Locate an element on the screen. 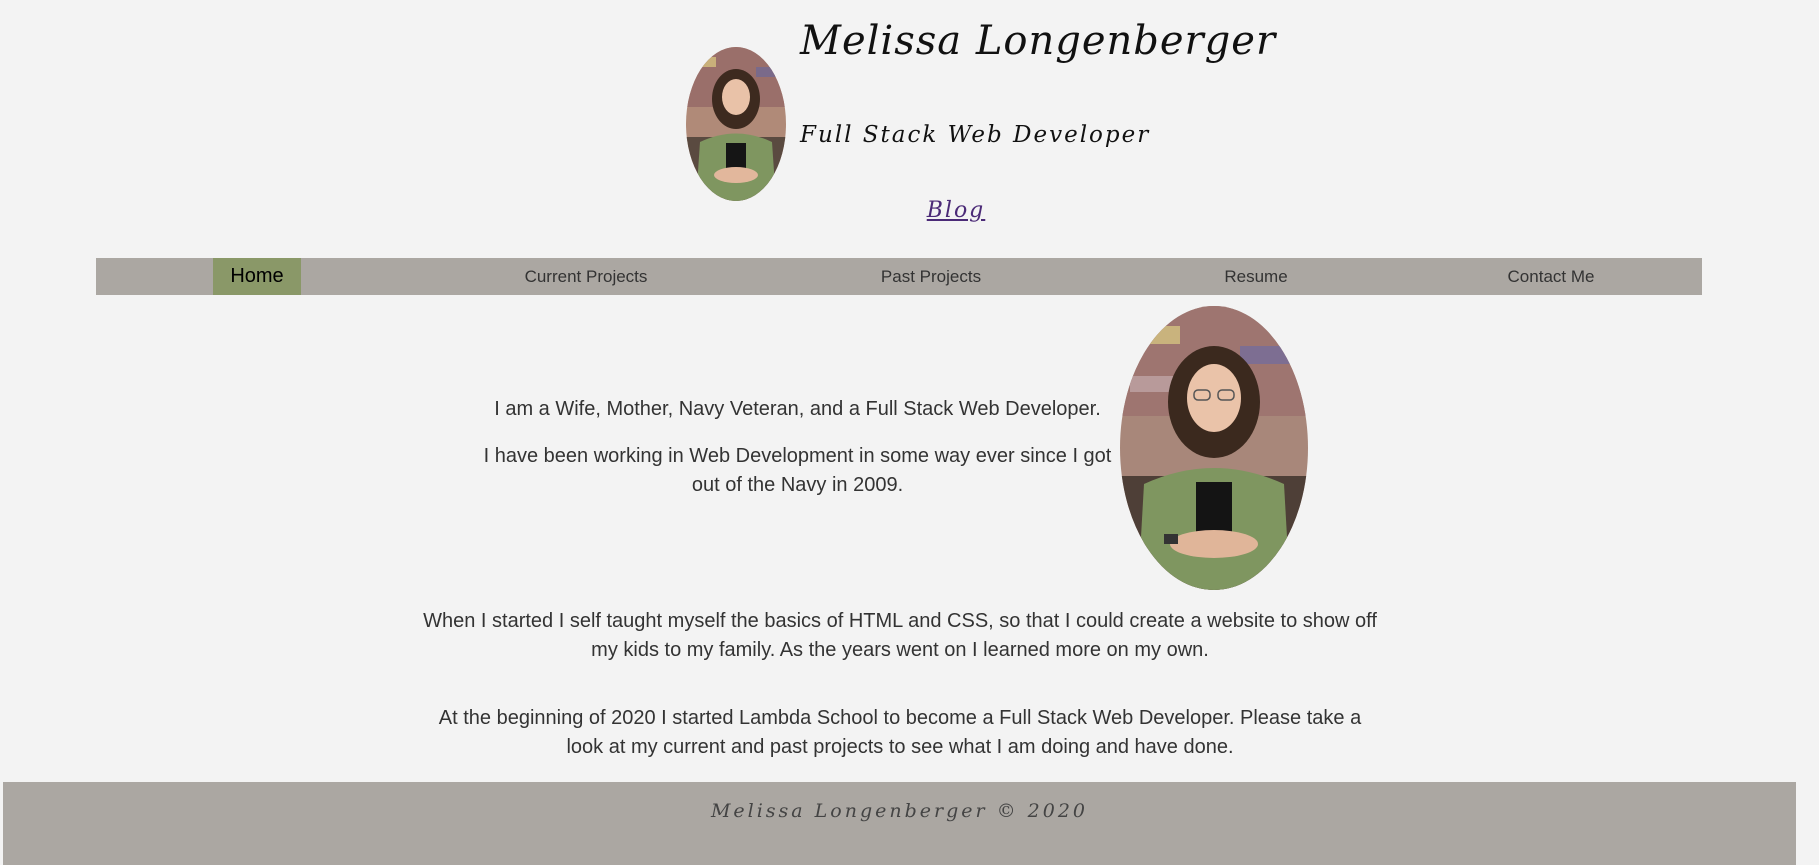  site-subtitle: Full Stack Web Developer is located at coordinates (975, 135).